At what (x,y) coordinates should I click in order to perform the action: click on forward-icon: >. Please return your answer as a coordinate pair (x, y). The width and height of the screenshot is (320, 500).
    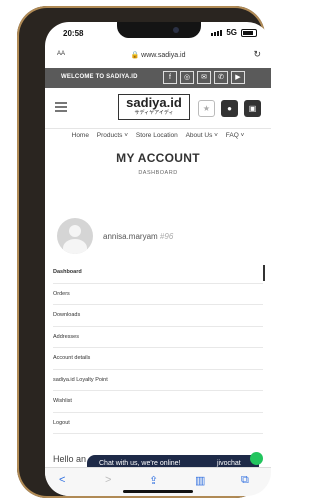
    Looking at the image, I should click on (108, 480).